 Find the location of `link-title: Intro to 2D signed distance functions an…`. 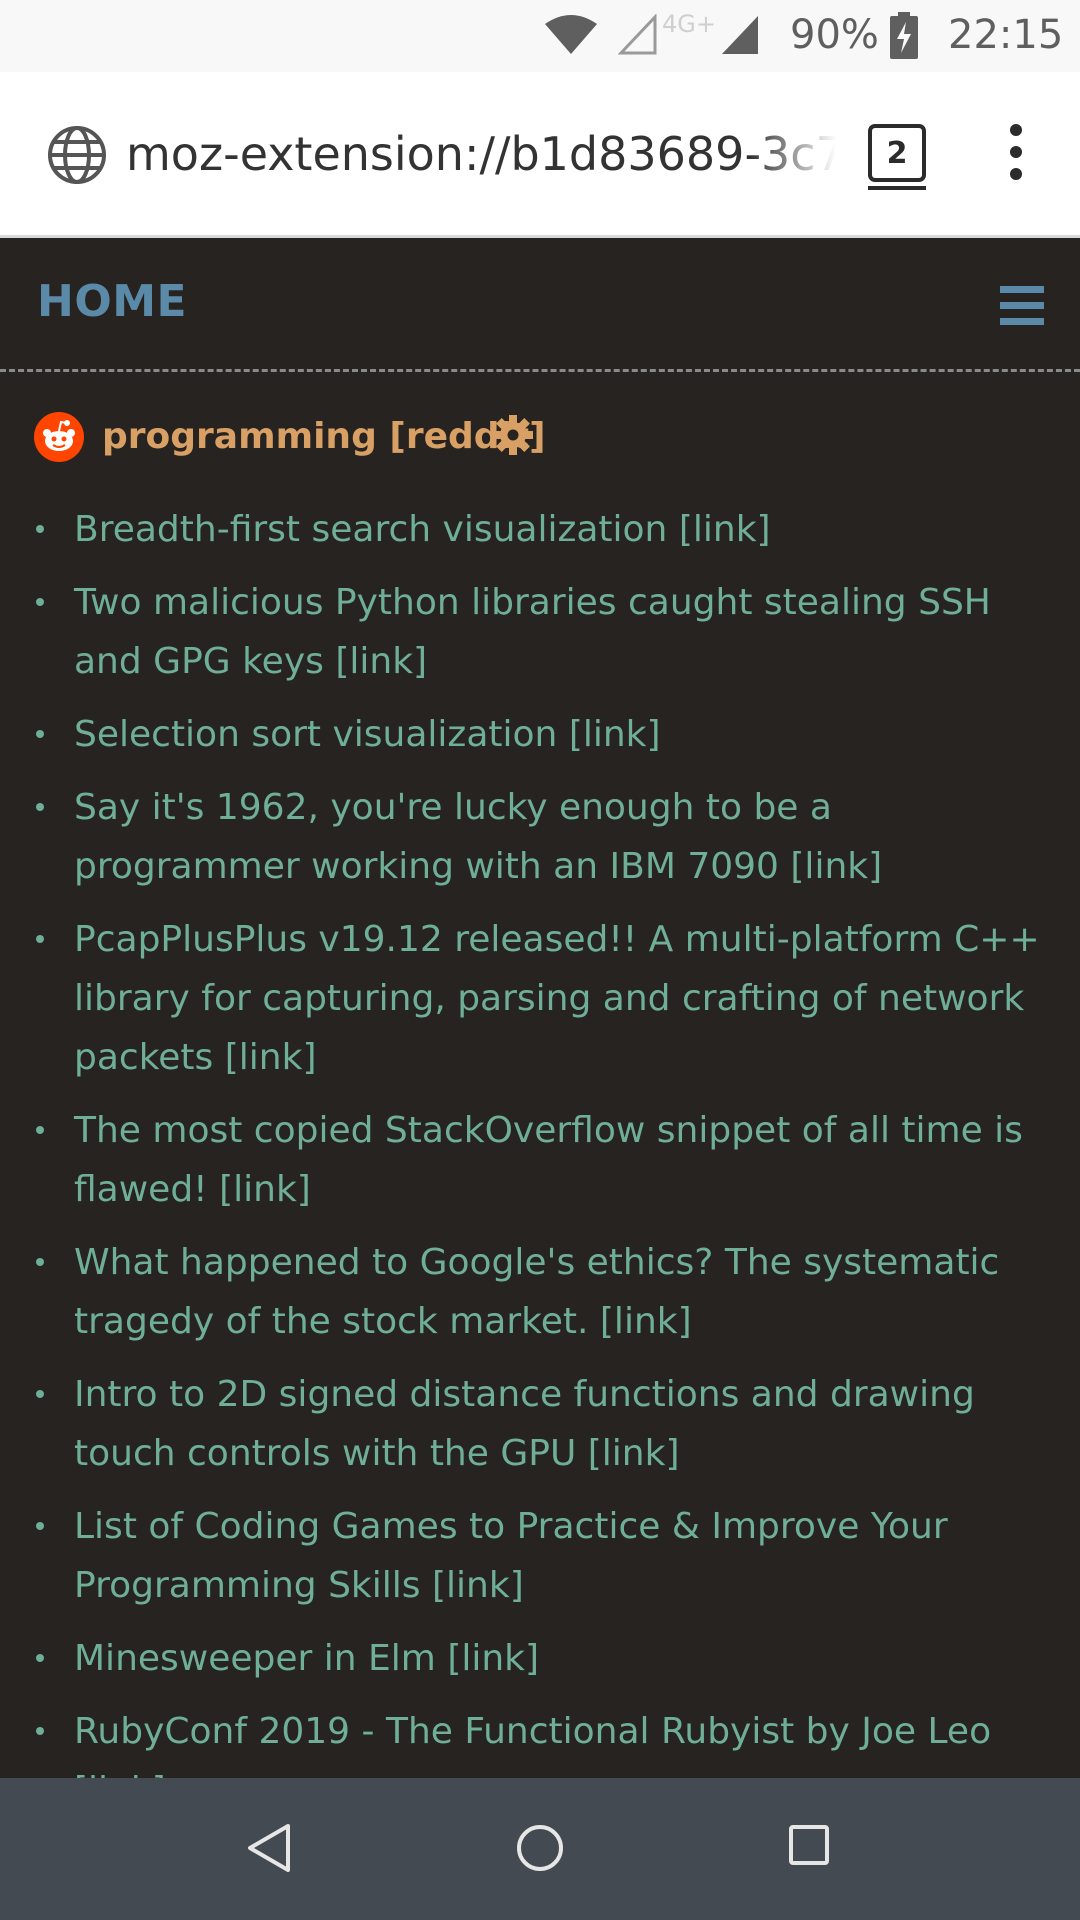

link-title: Intro to 2D signed distance functions an… is located at coordinates (524, 1424).